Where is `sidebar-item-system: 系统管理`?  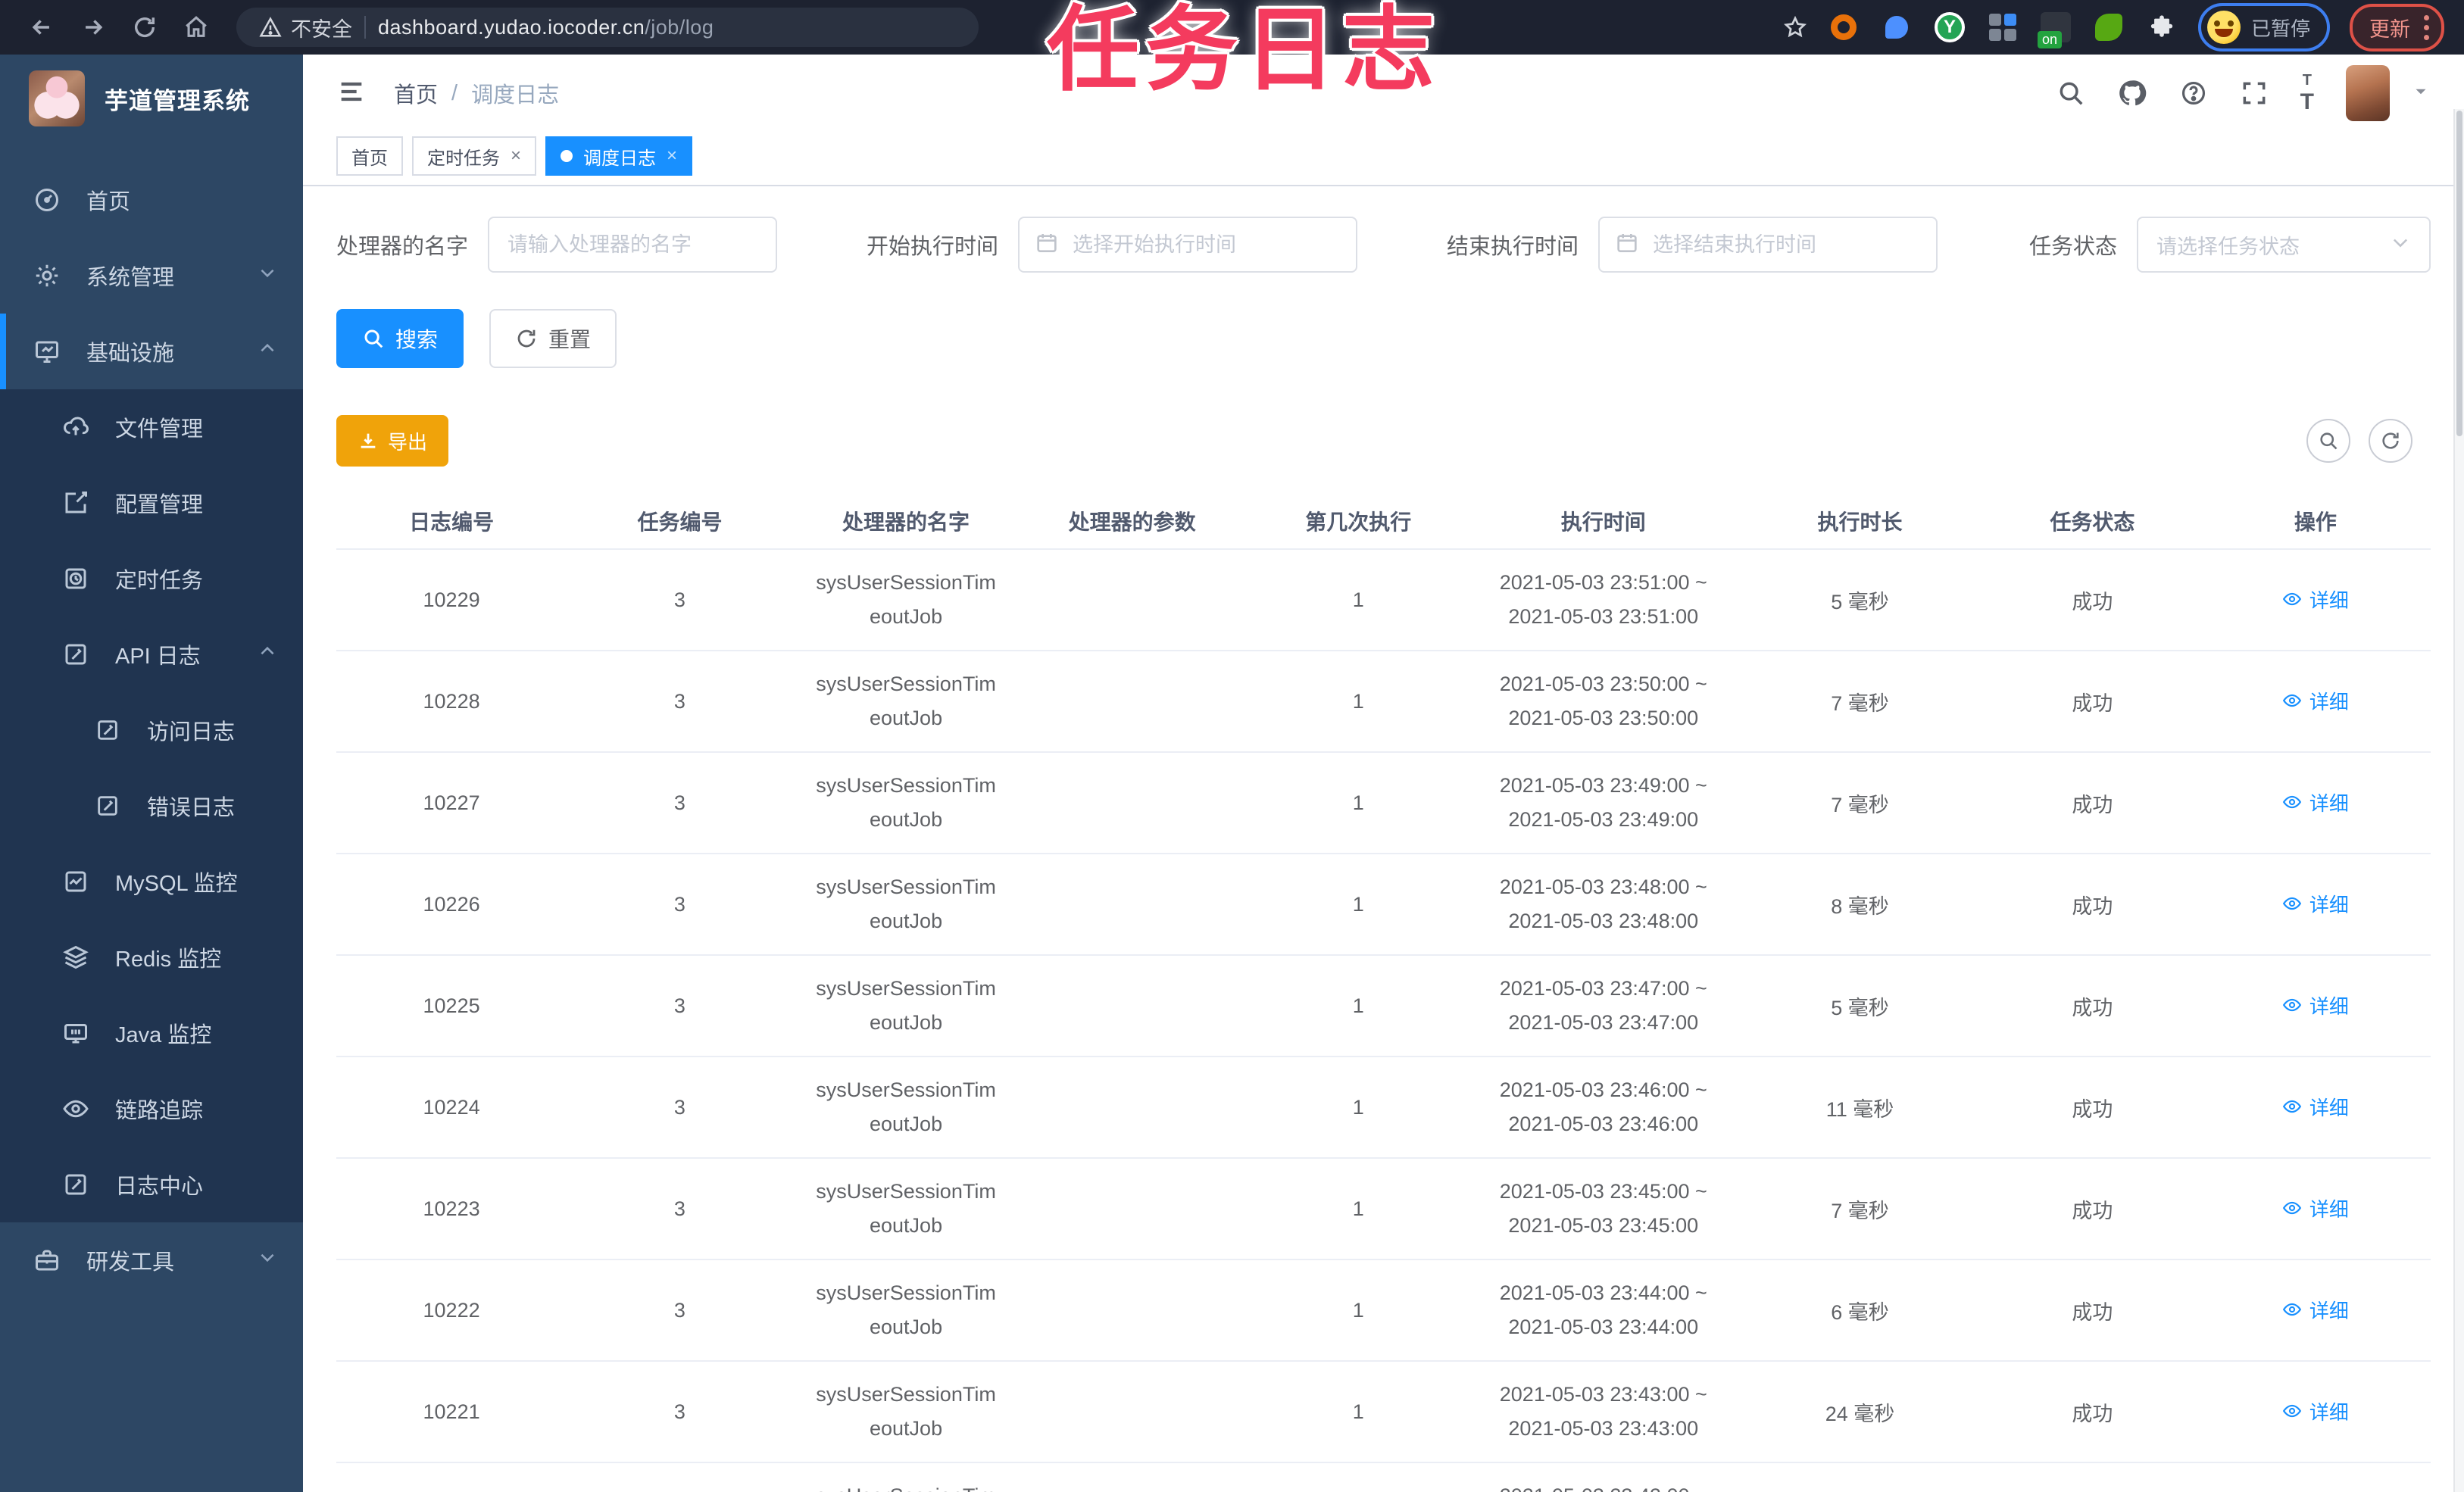 sidebar-item-system: 系统管理 is located at coordinates (151, 276).